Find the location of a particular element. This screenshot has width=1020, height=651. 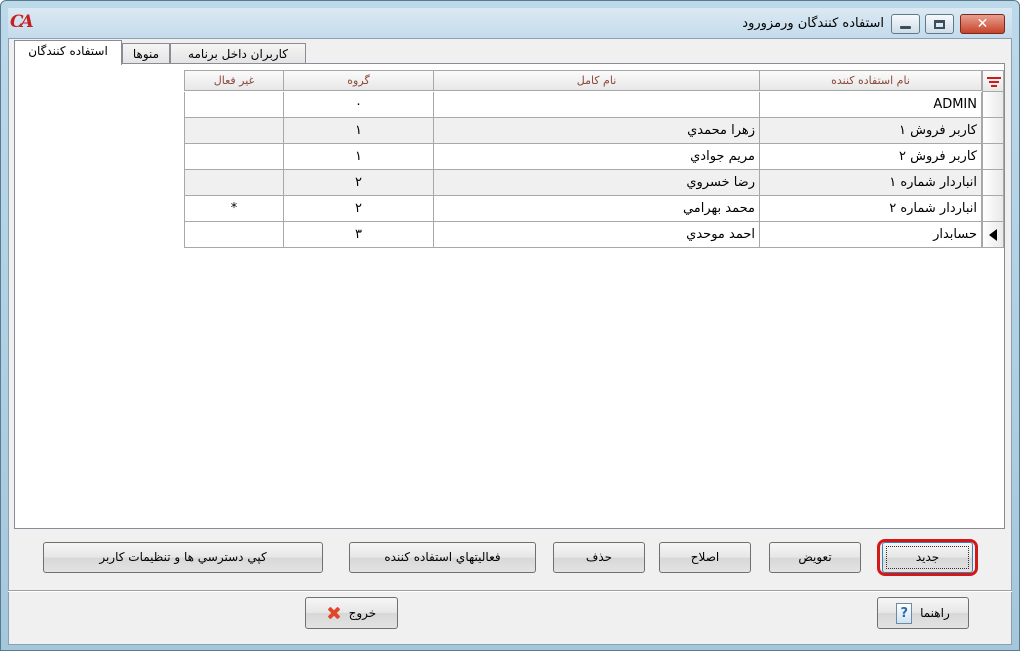

help-icon: ? is located at coordinates (904, 613).